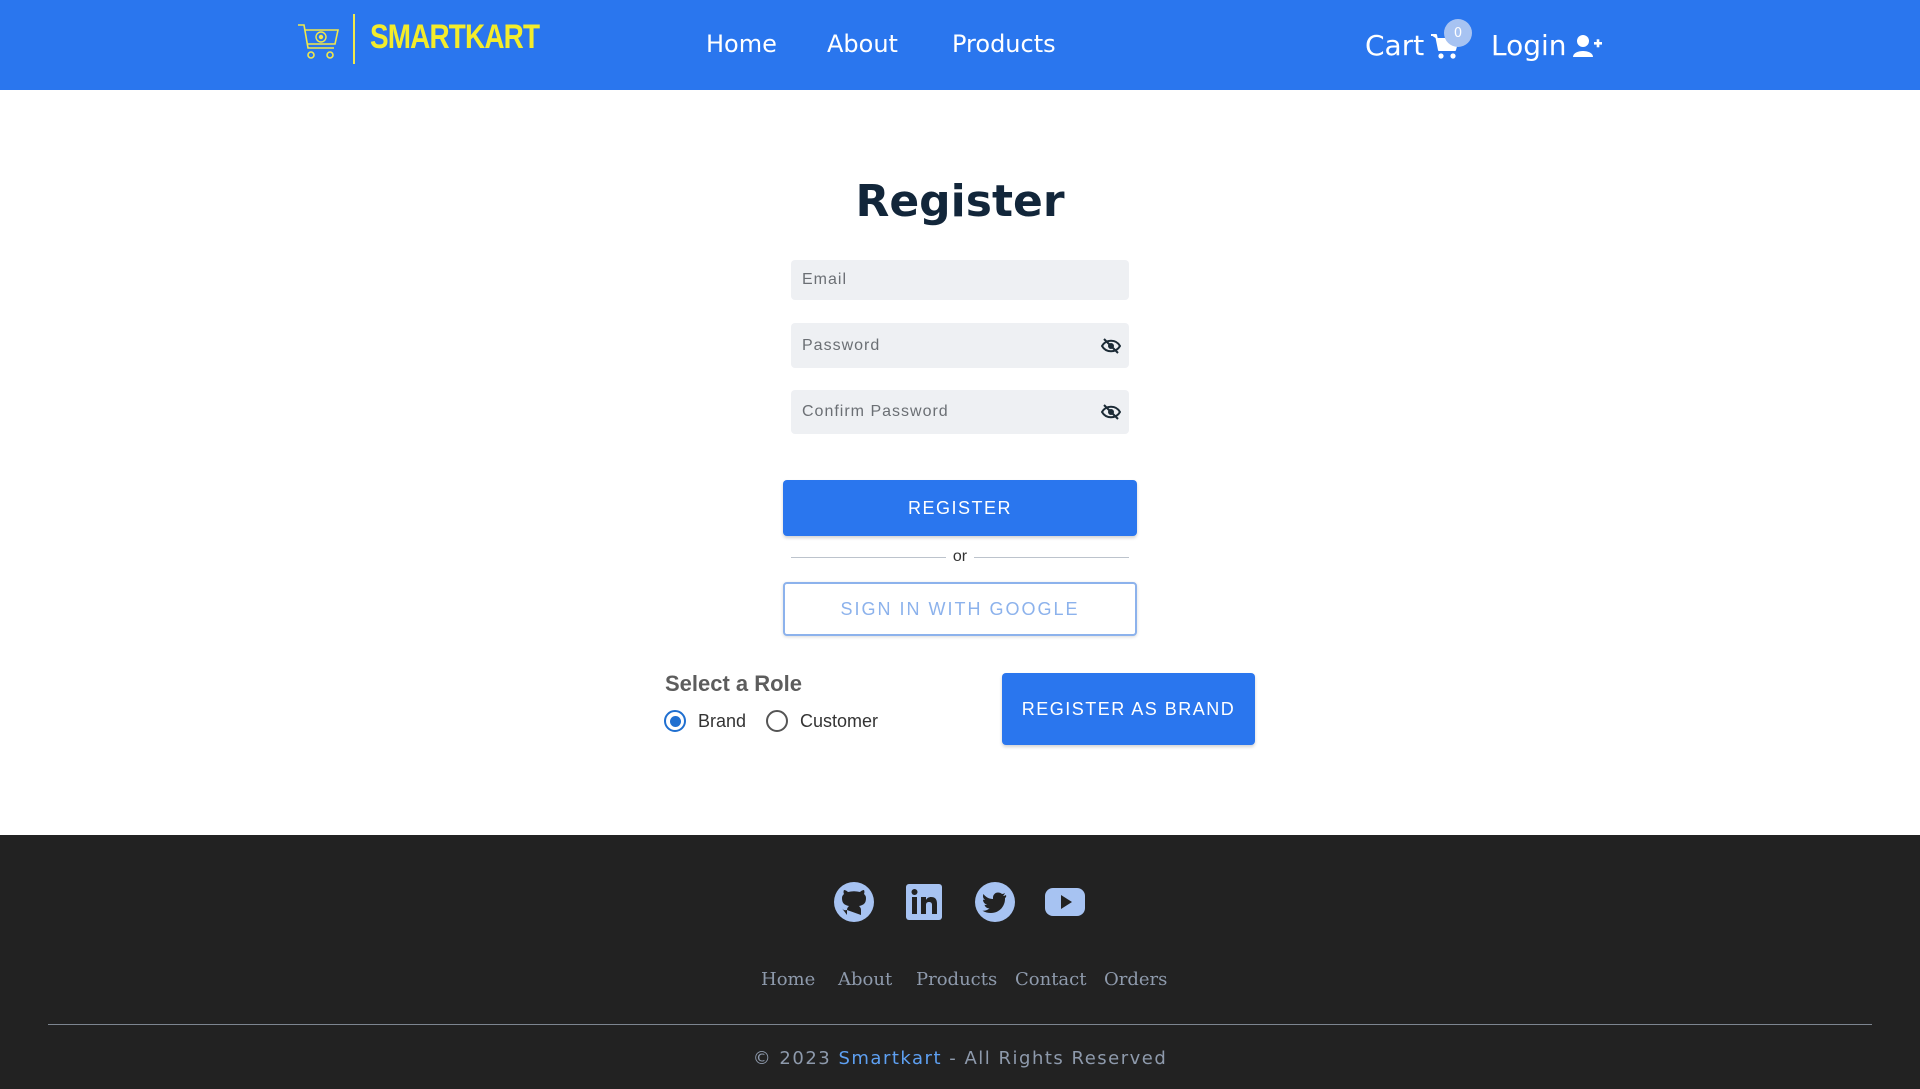 The height and width of the screenshot is (1089, 1920). I want to click on brand-logo-text: SMARTKART, so click(455, 37).